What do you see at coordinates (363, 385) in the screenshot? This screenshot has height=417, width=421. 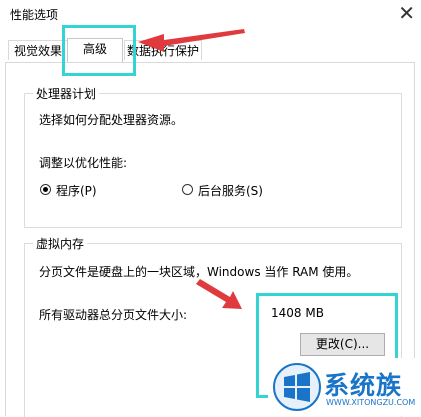 I see `watermark-brand: 系统族` at bounding box center [363, 385].